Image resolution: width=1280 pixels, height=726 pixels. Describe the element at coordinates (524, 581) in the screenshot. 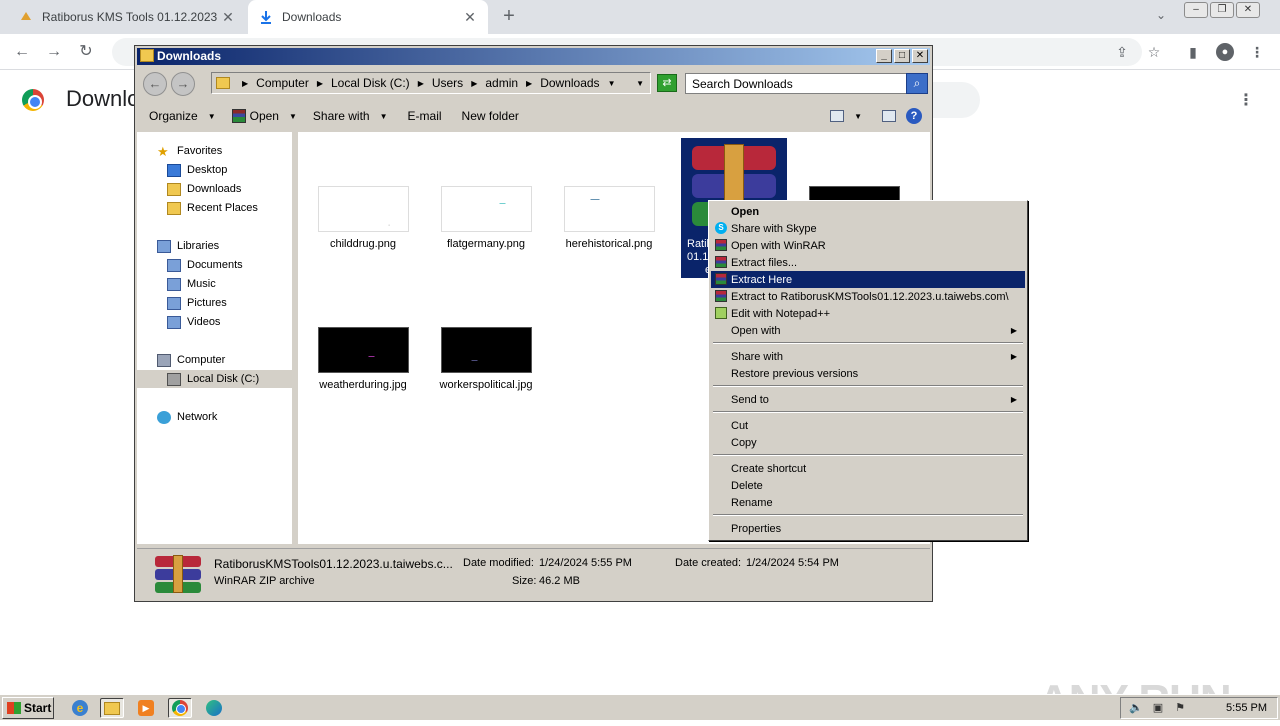

I see `size-label: Size:` at that location.